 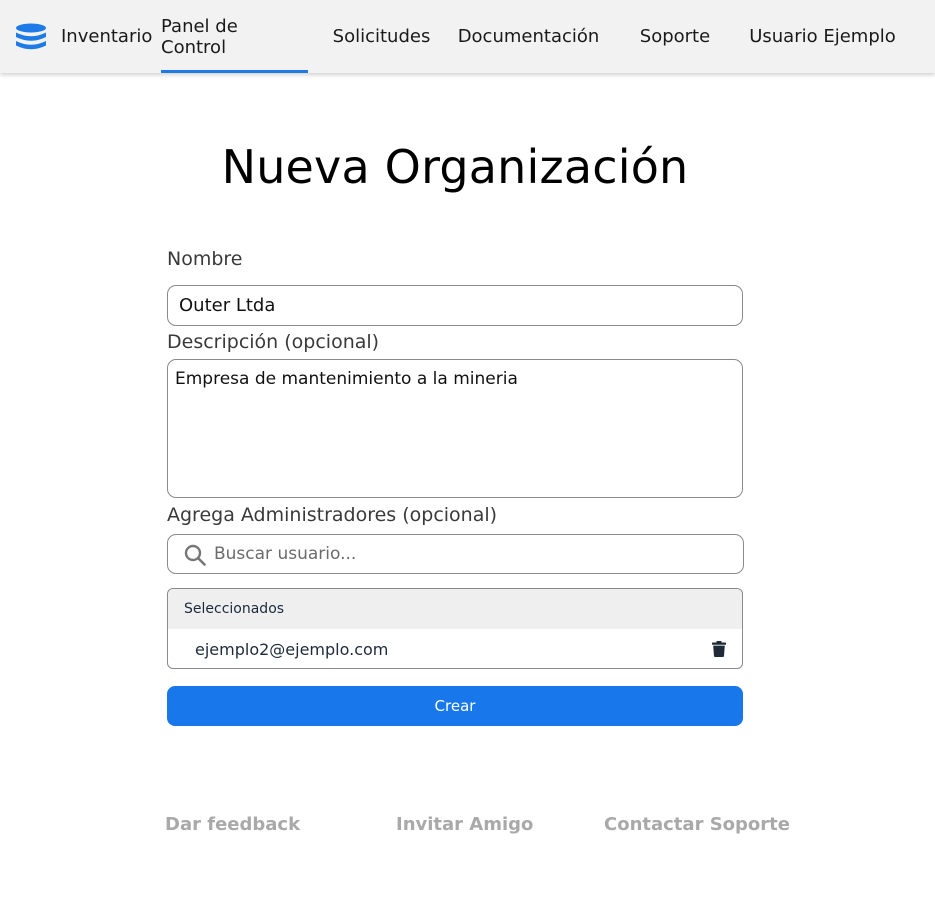 I want to click on footer-feedback-link: Dar feedback, so click(x=232, y=824).